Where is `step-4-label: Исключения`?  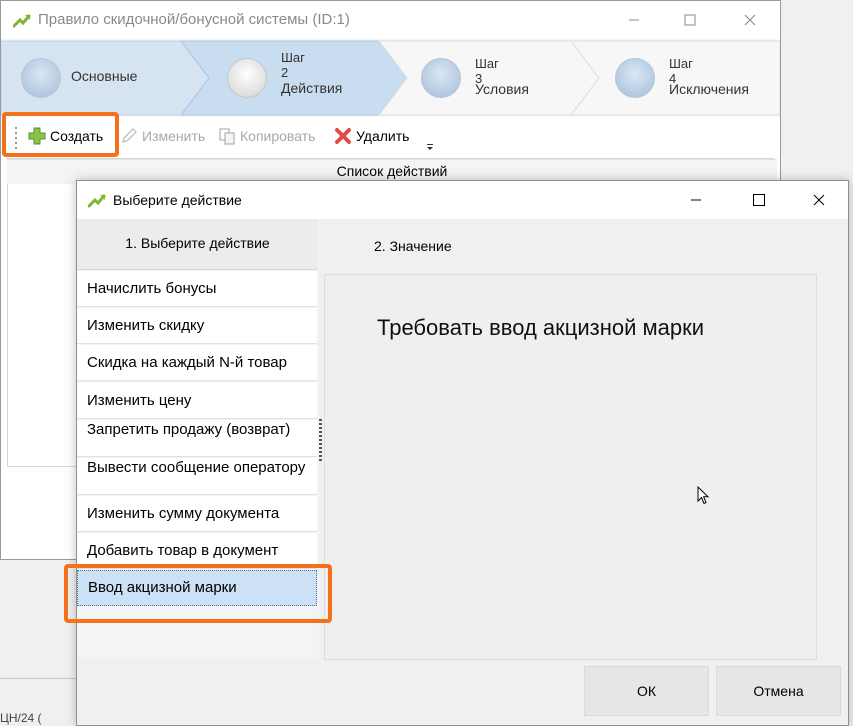 step-4-label: Исключения is located at coordinates (709, 89).